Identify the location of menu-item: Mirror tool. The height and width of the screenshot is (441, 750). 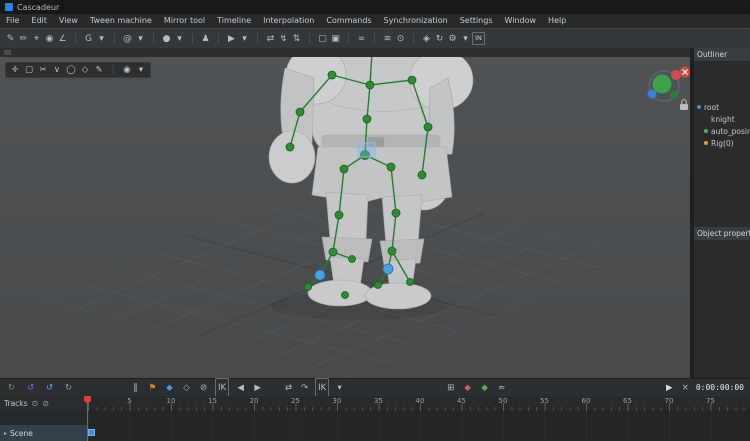
(184, 21).